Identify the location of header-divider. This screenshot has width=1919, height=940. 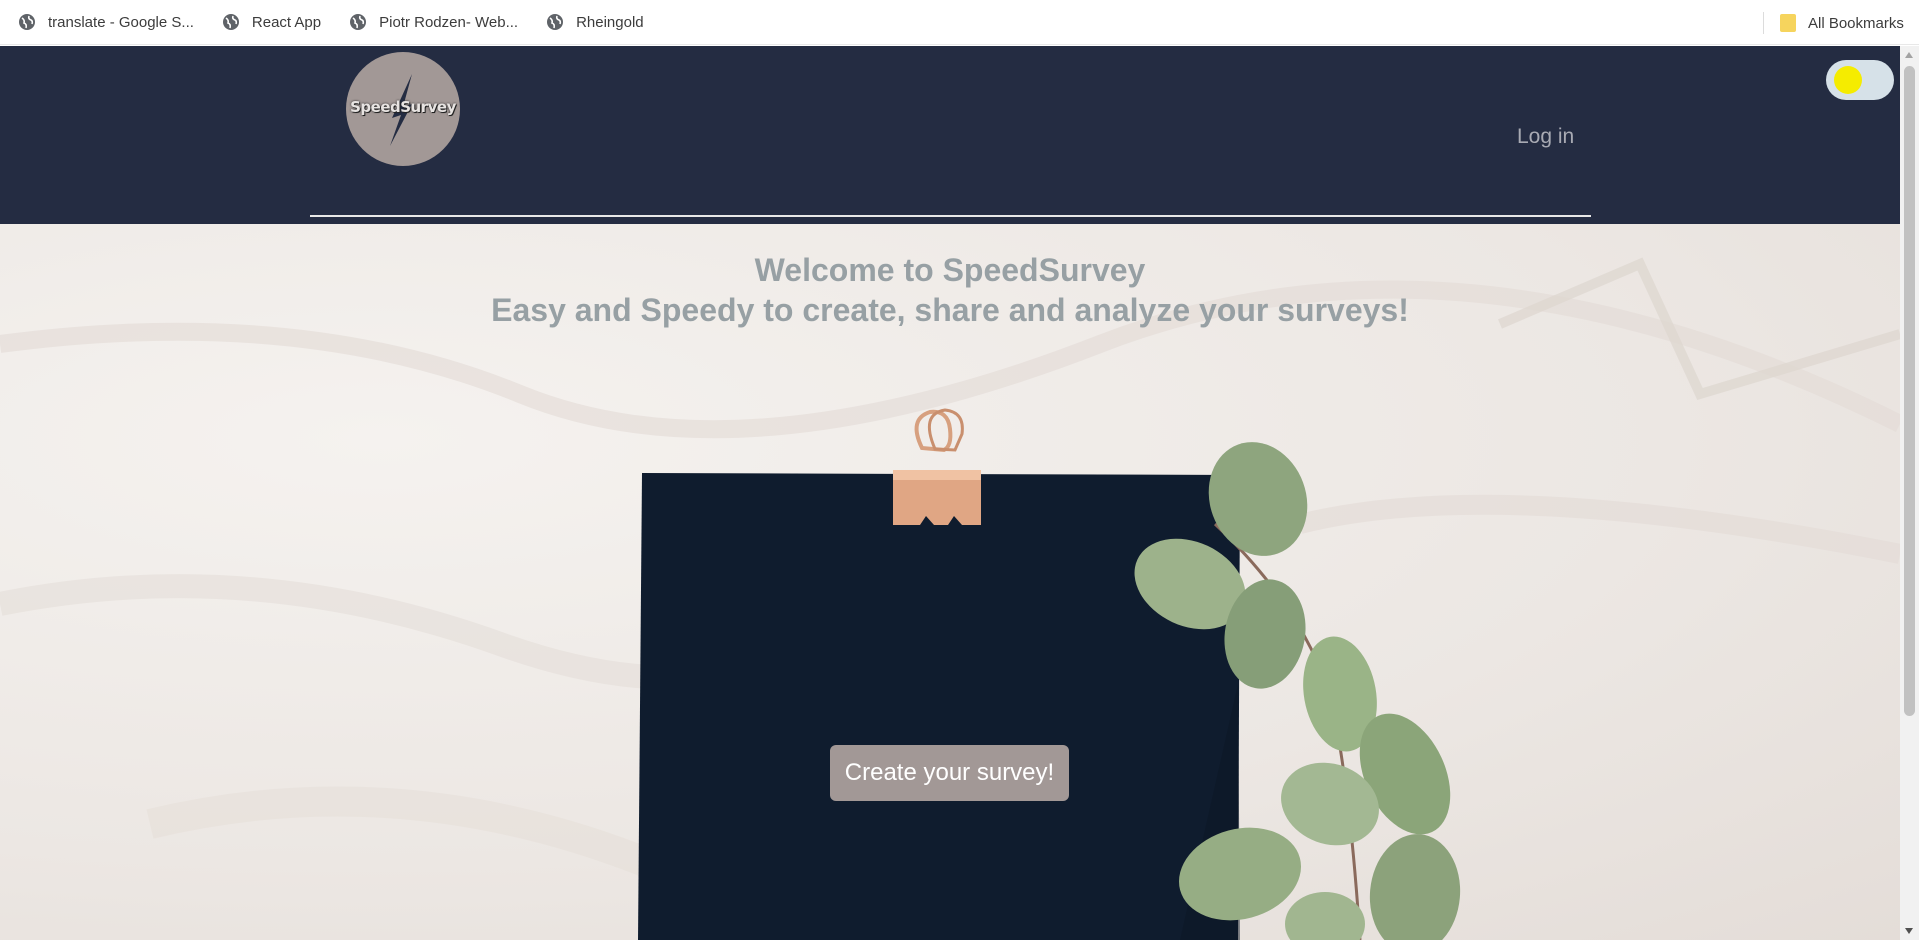
(950, 216).